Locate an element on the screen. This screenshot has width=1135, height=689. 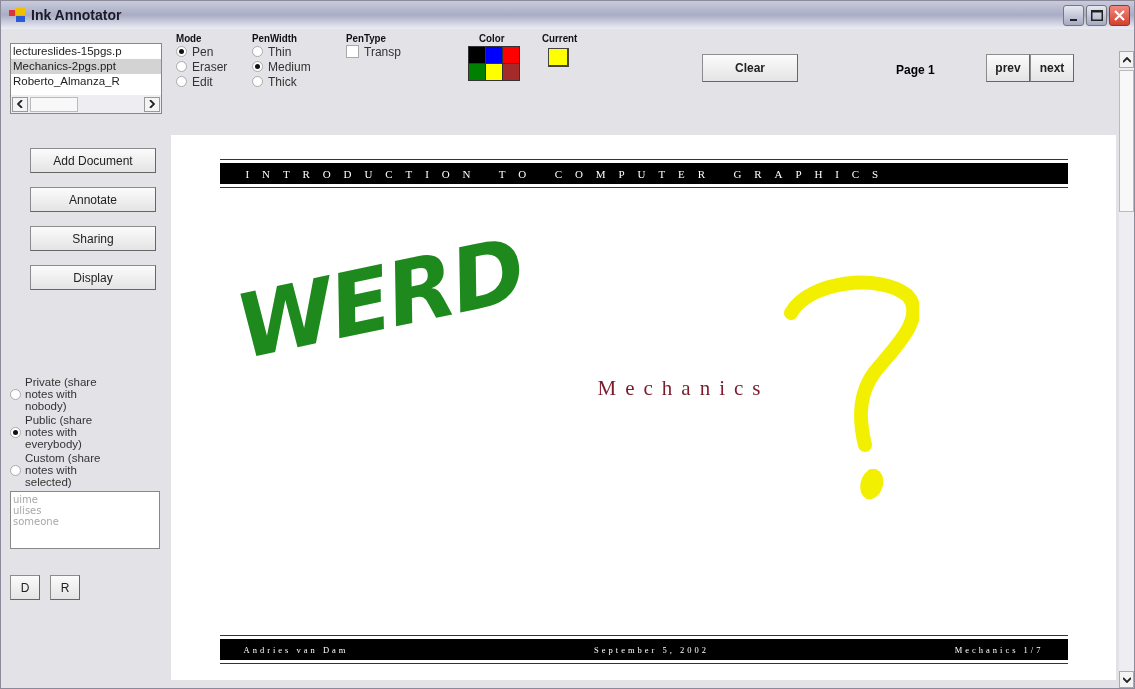
vertical-scrollbar is located at coordinates (1126, 369).